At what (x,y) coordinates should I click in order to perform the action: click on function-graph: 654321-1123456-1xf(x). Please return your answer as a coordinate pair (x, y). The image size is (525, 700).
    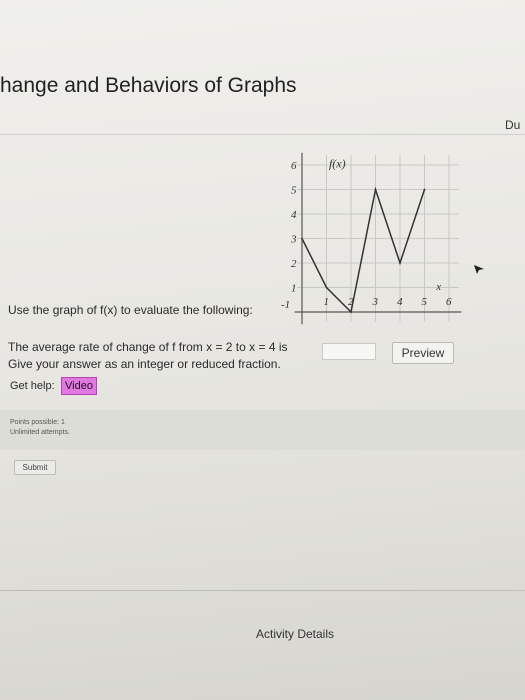
    Looking at the image, I should click on (371, 238).